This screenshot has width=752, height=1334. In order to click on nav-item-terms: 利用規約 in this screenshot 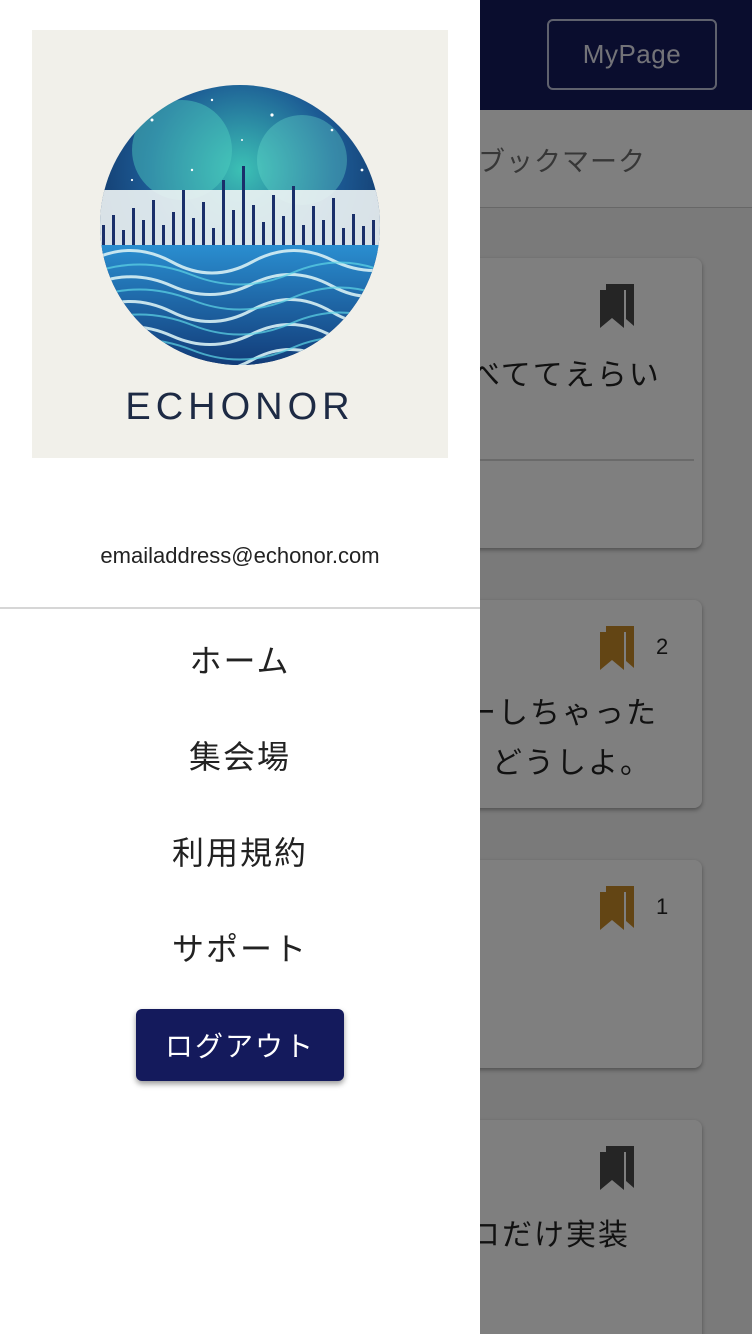, I will do `click(240, 851)`.